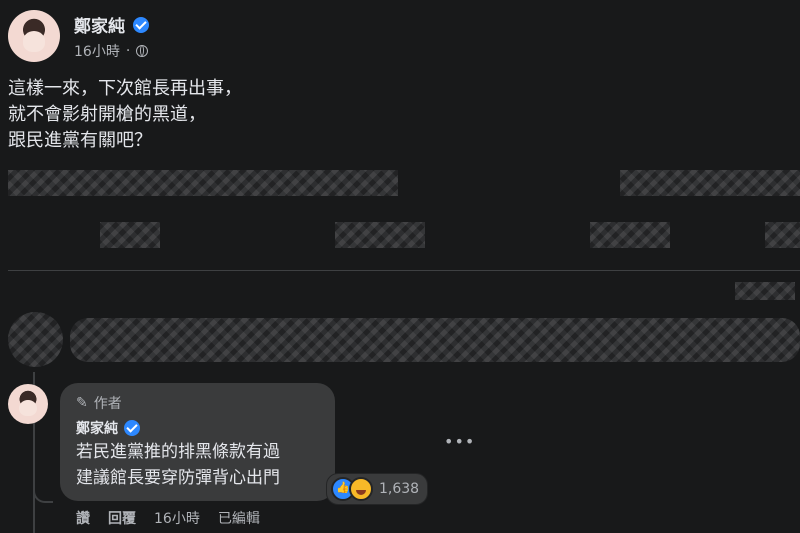 The width and height of the screenshot is (800, 533). I want to click on reply-author-name: 鄭家純, so click(97, 428).